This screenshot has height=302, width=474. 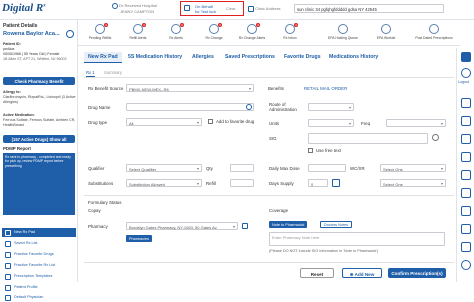 What do you see at coordinates (245, 226) in the screenshot?
I see `edit-icon` at bounding box center [245, 226].